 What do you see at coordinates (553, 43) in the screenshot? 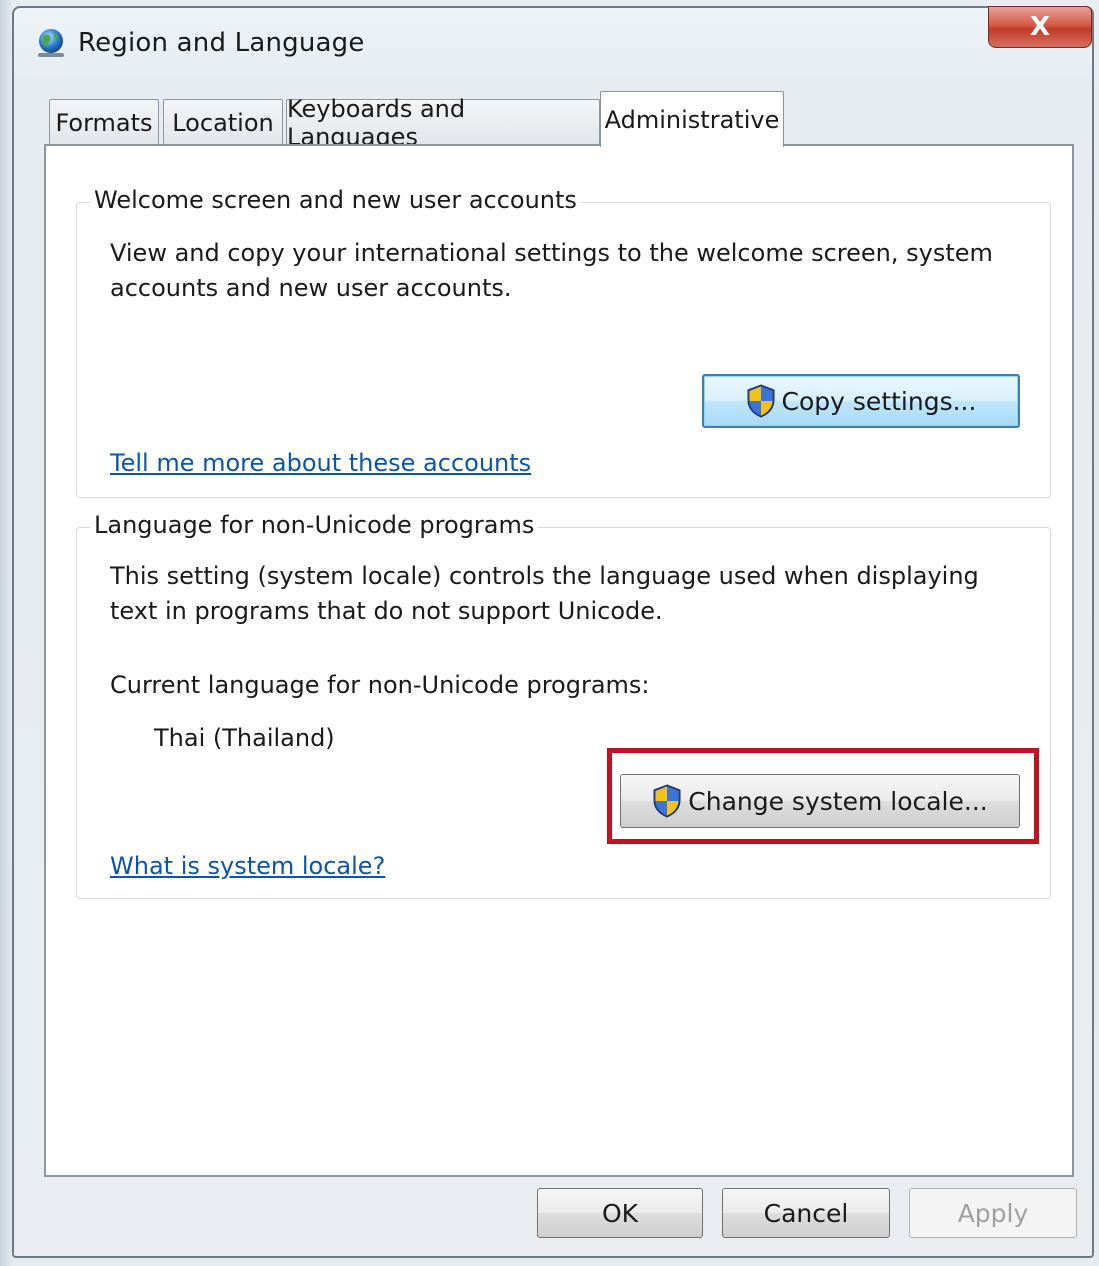
I see `title-bar: Region and Language X` at bounding box center [553, 43].